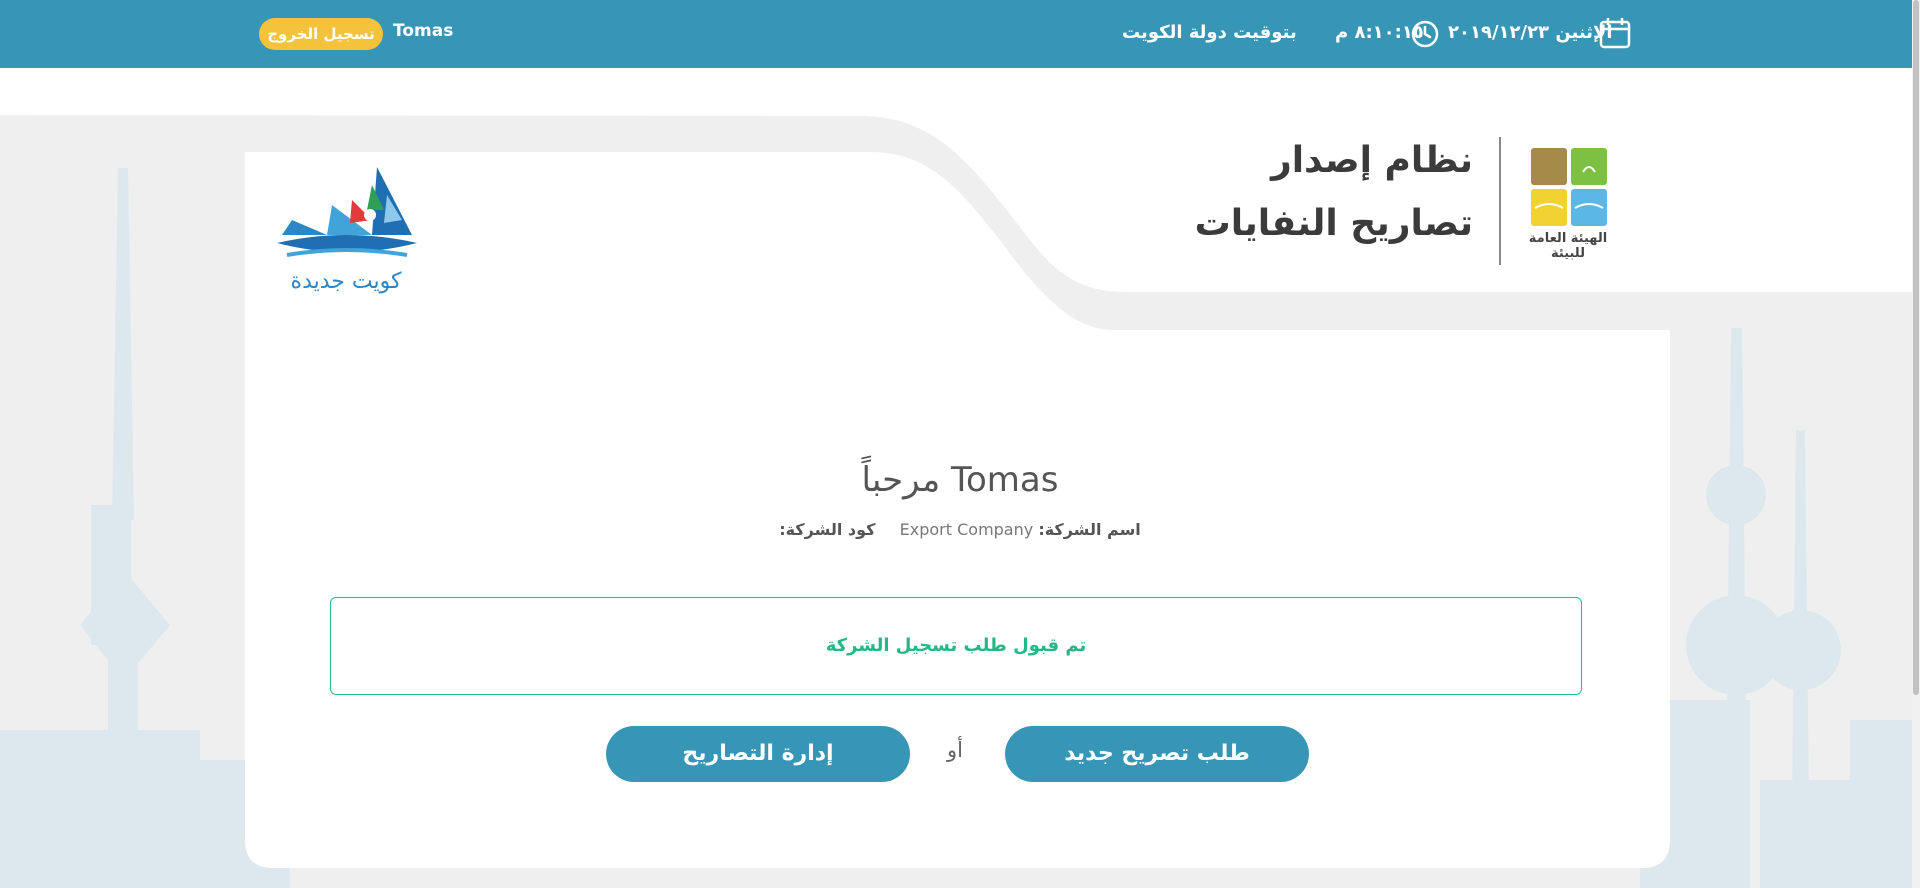 This screenshot has width=1920, height=888. I want to click on system-title-line2: تصاريح النفايات, so click(1333, 223).